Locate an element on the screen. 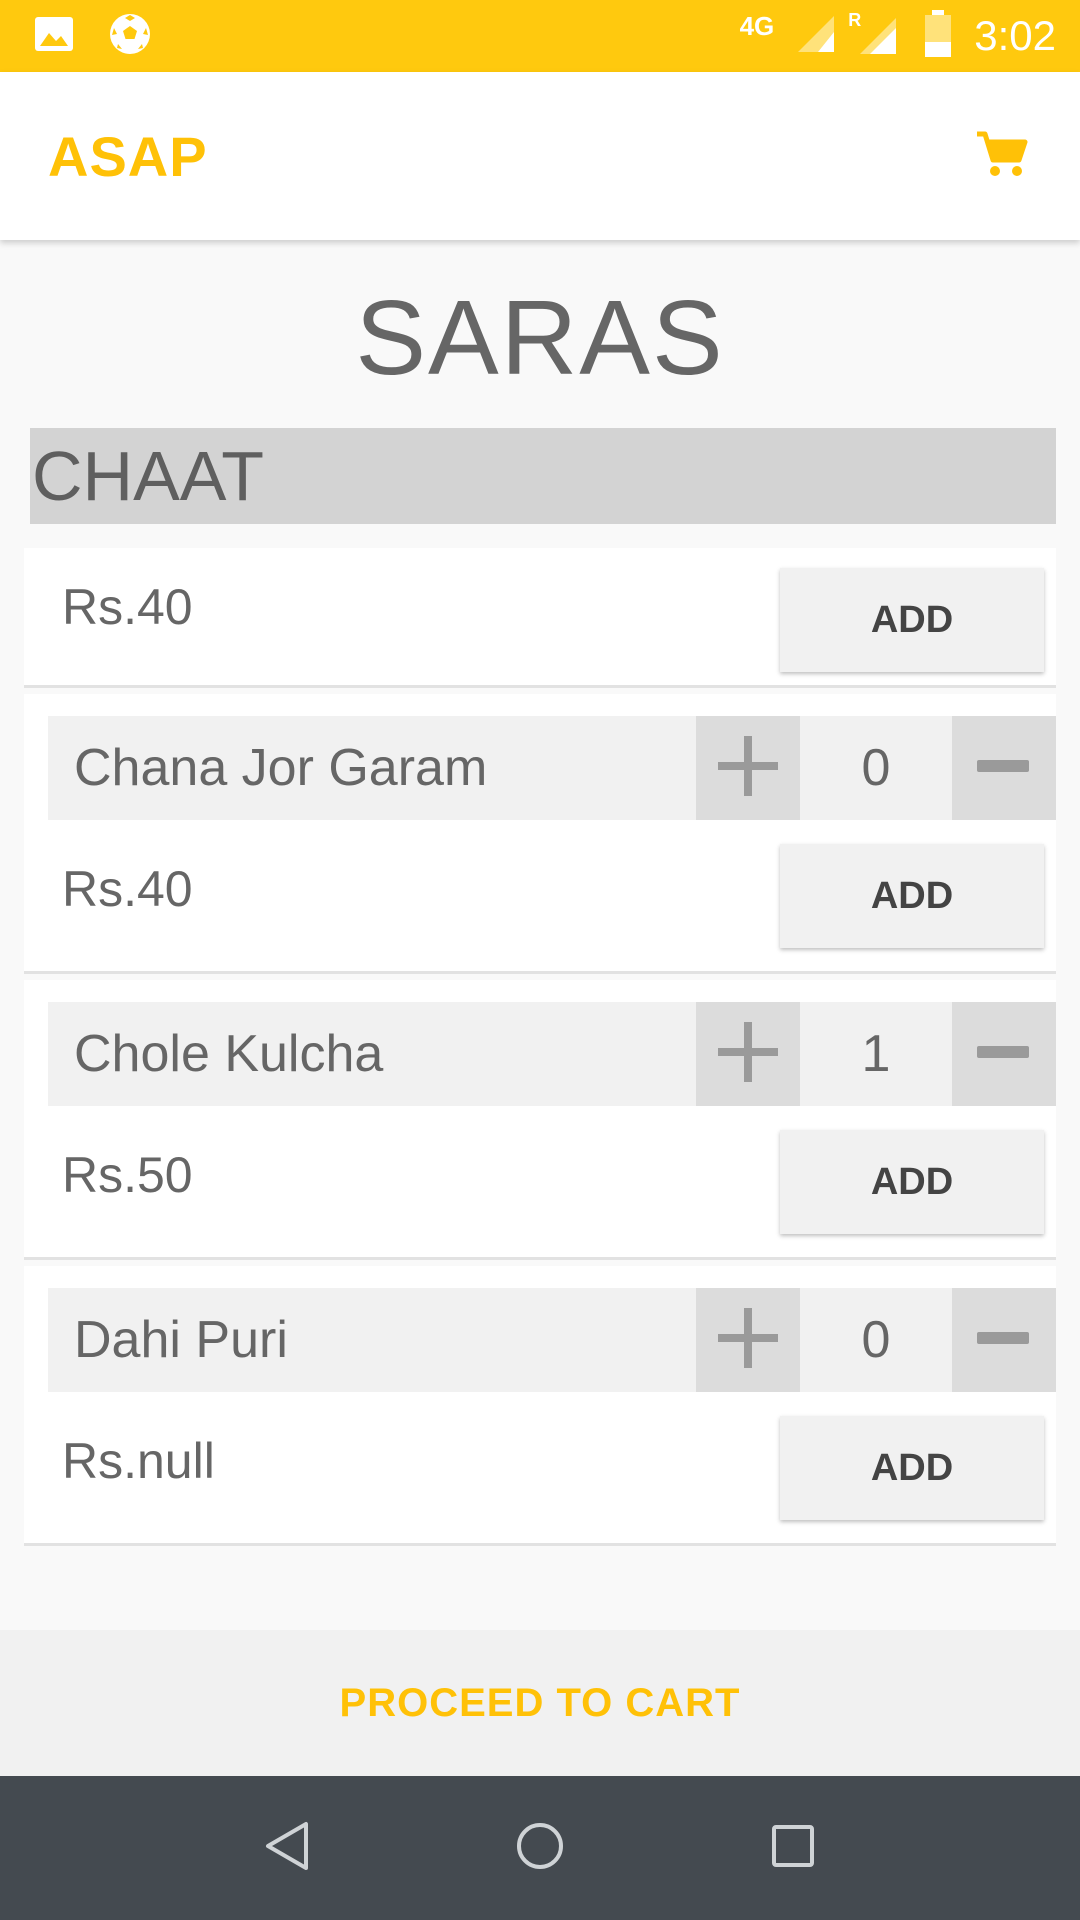 The image size is (1080, 1920). recents-button is located at coordinates (793, 1848).